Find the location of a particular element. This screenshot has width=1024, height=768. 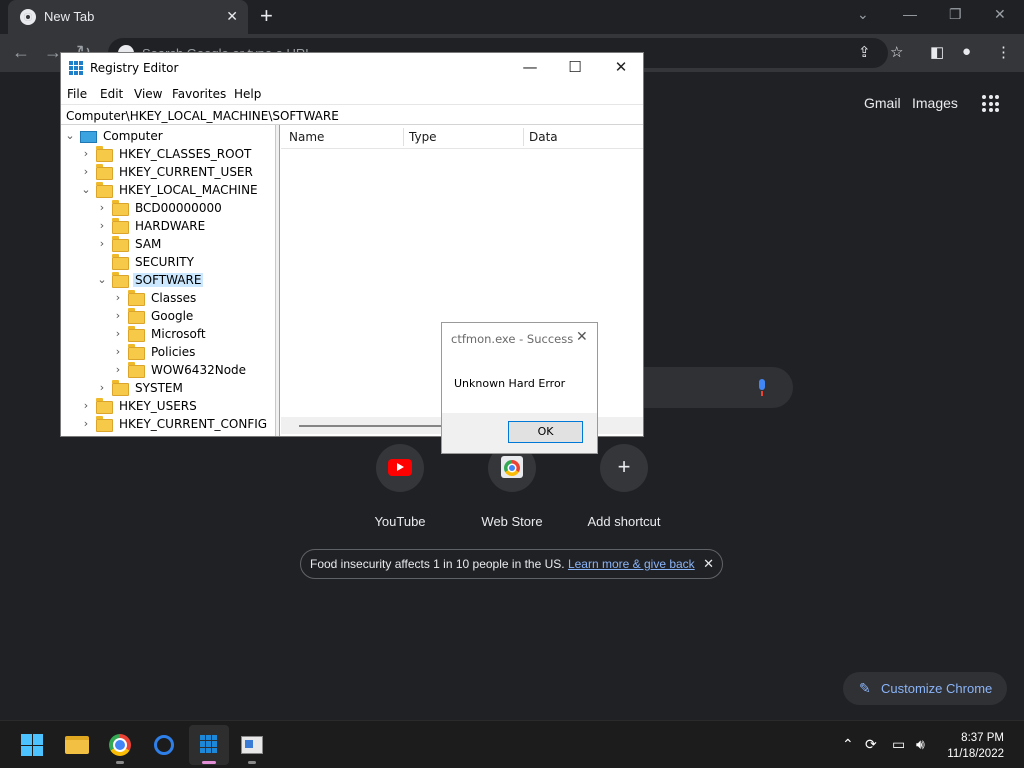

computer-icon is located at coordinates (88, 137).